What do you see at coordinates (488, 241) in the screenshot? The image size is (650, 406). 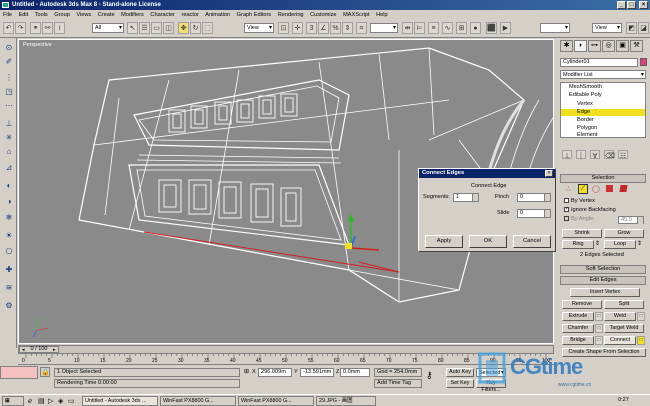 I see `ok-button: OK` at bounding box center [488, 241].